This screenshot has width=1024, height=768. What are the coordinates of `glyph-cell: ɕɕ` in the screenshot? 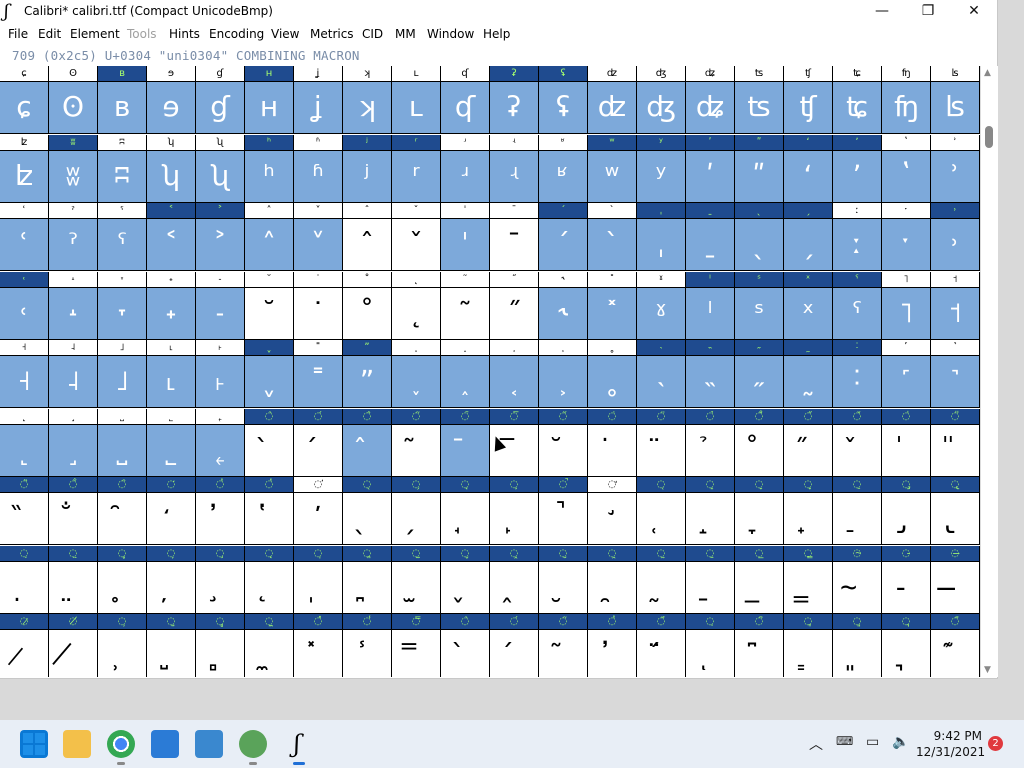 It's located at (24, 100).